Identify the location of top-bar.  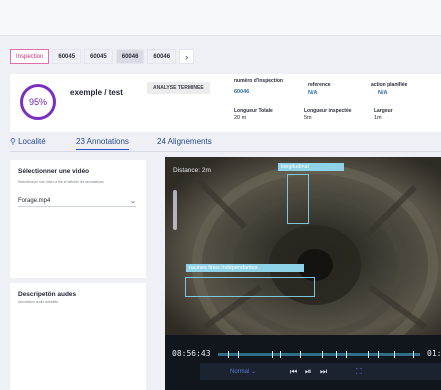
(220, 18).